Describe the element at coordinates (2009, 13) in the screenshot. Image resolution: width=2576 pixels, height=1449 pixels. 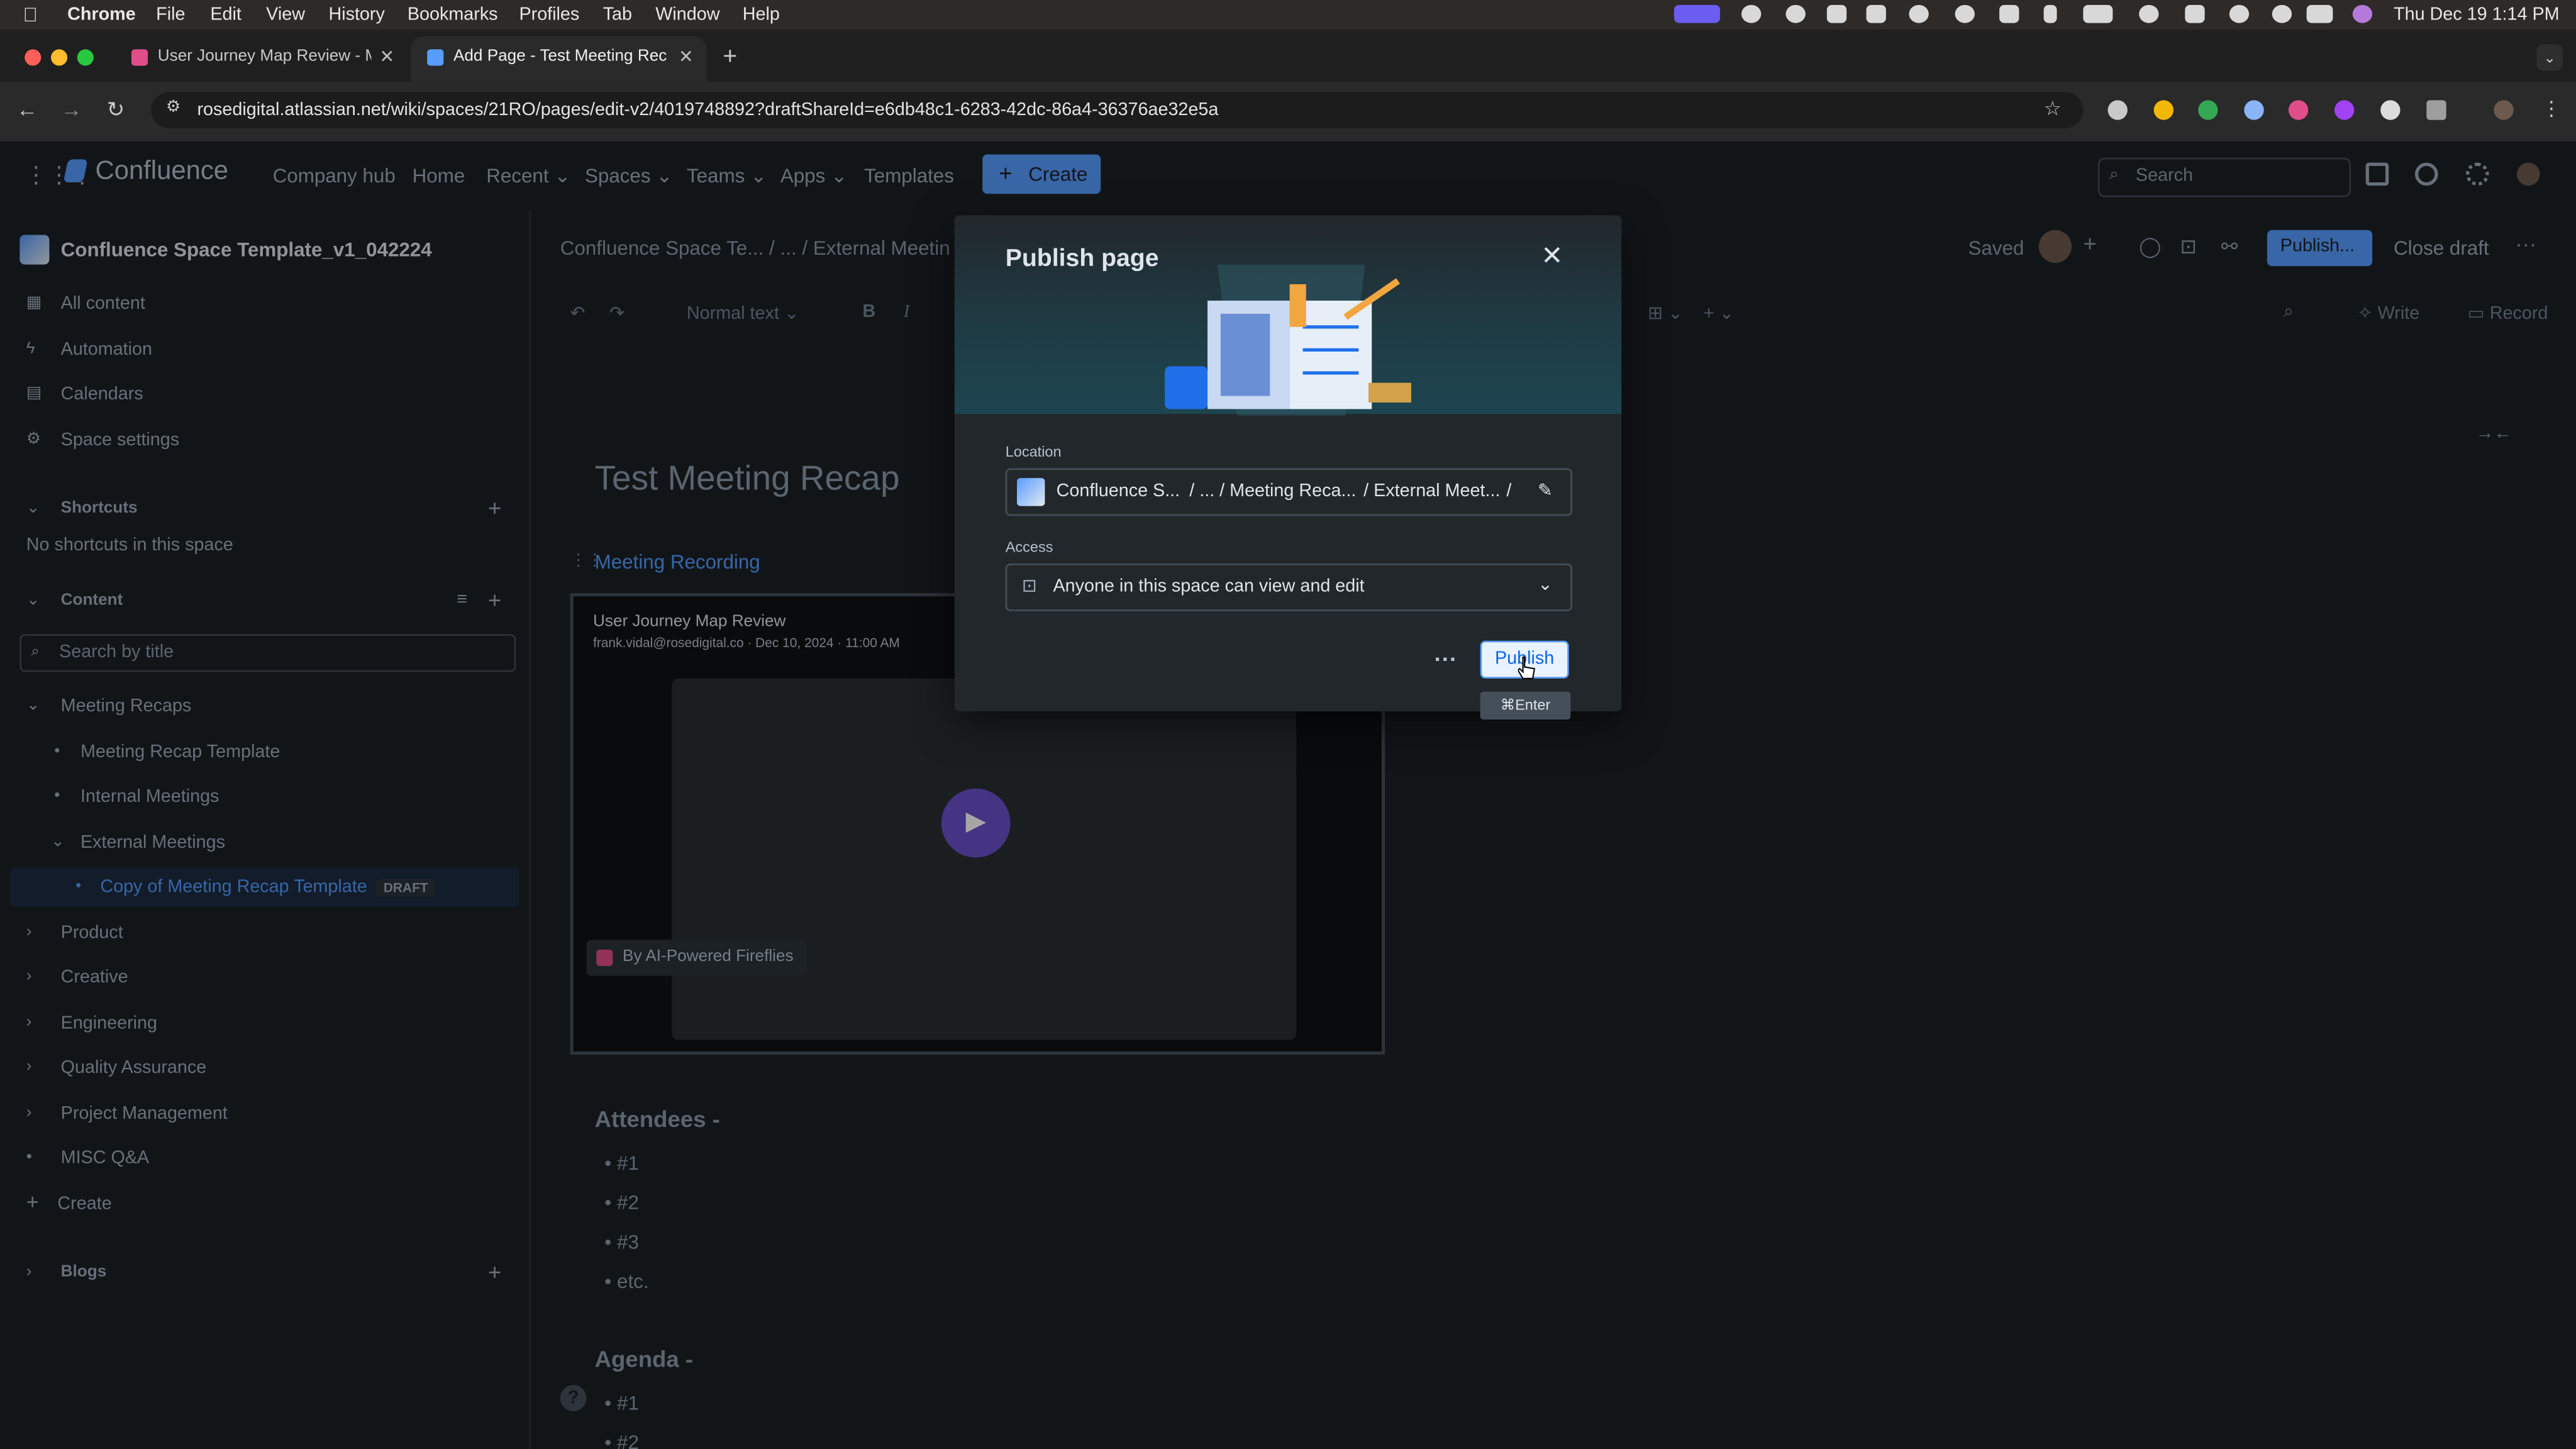
I see `display-icon` at that location.